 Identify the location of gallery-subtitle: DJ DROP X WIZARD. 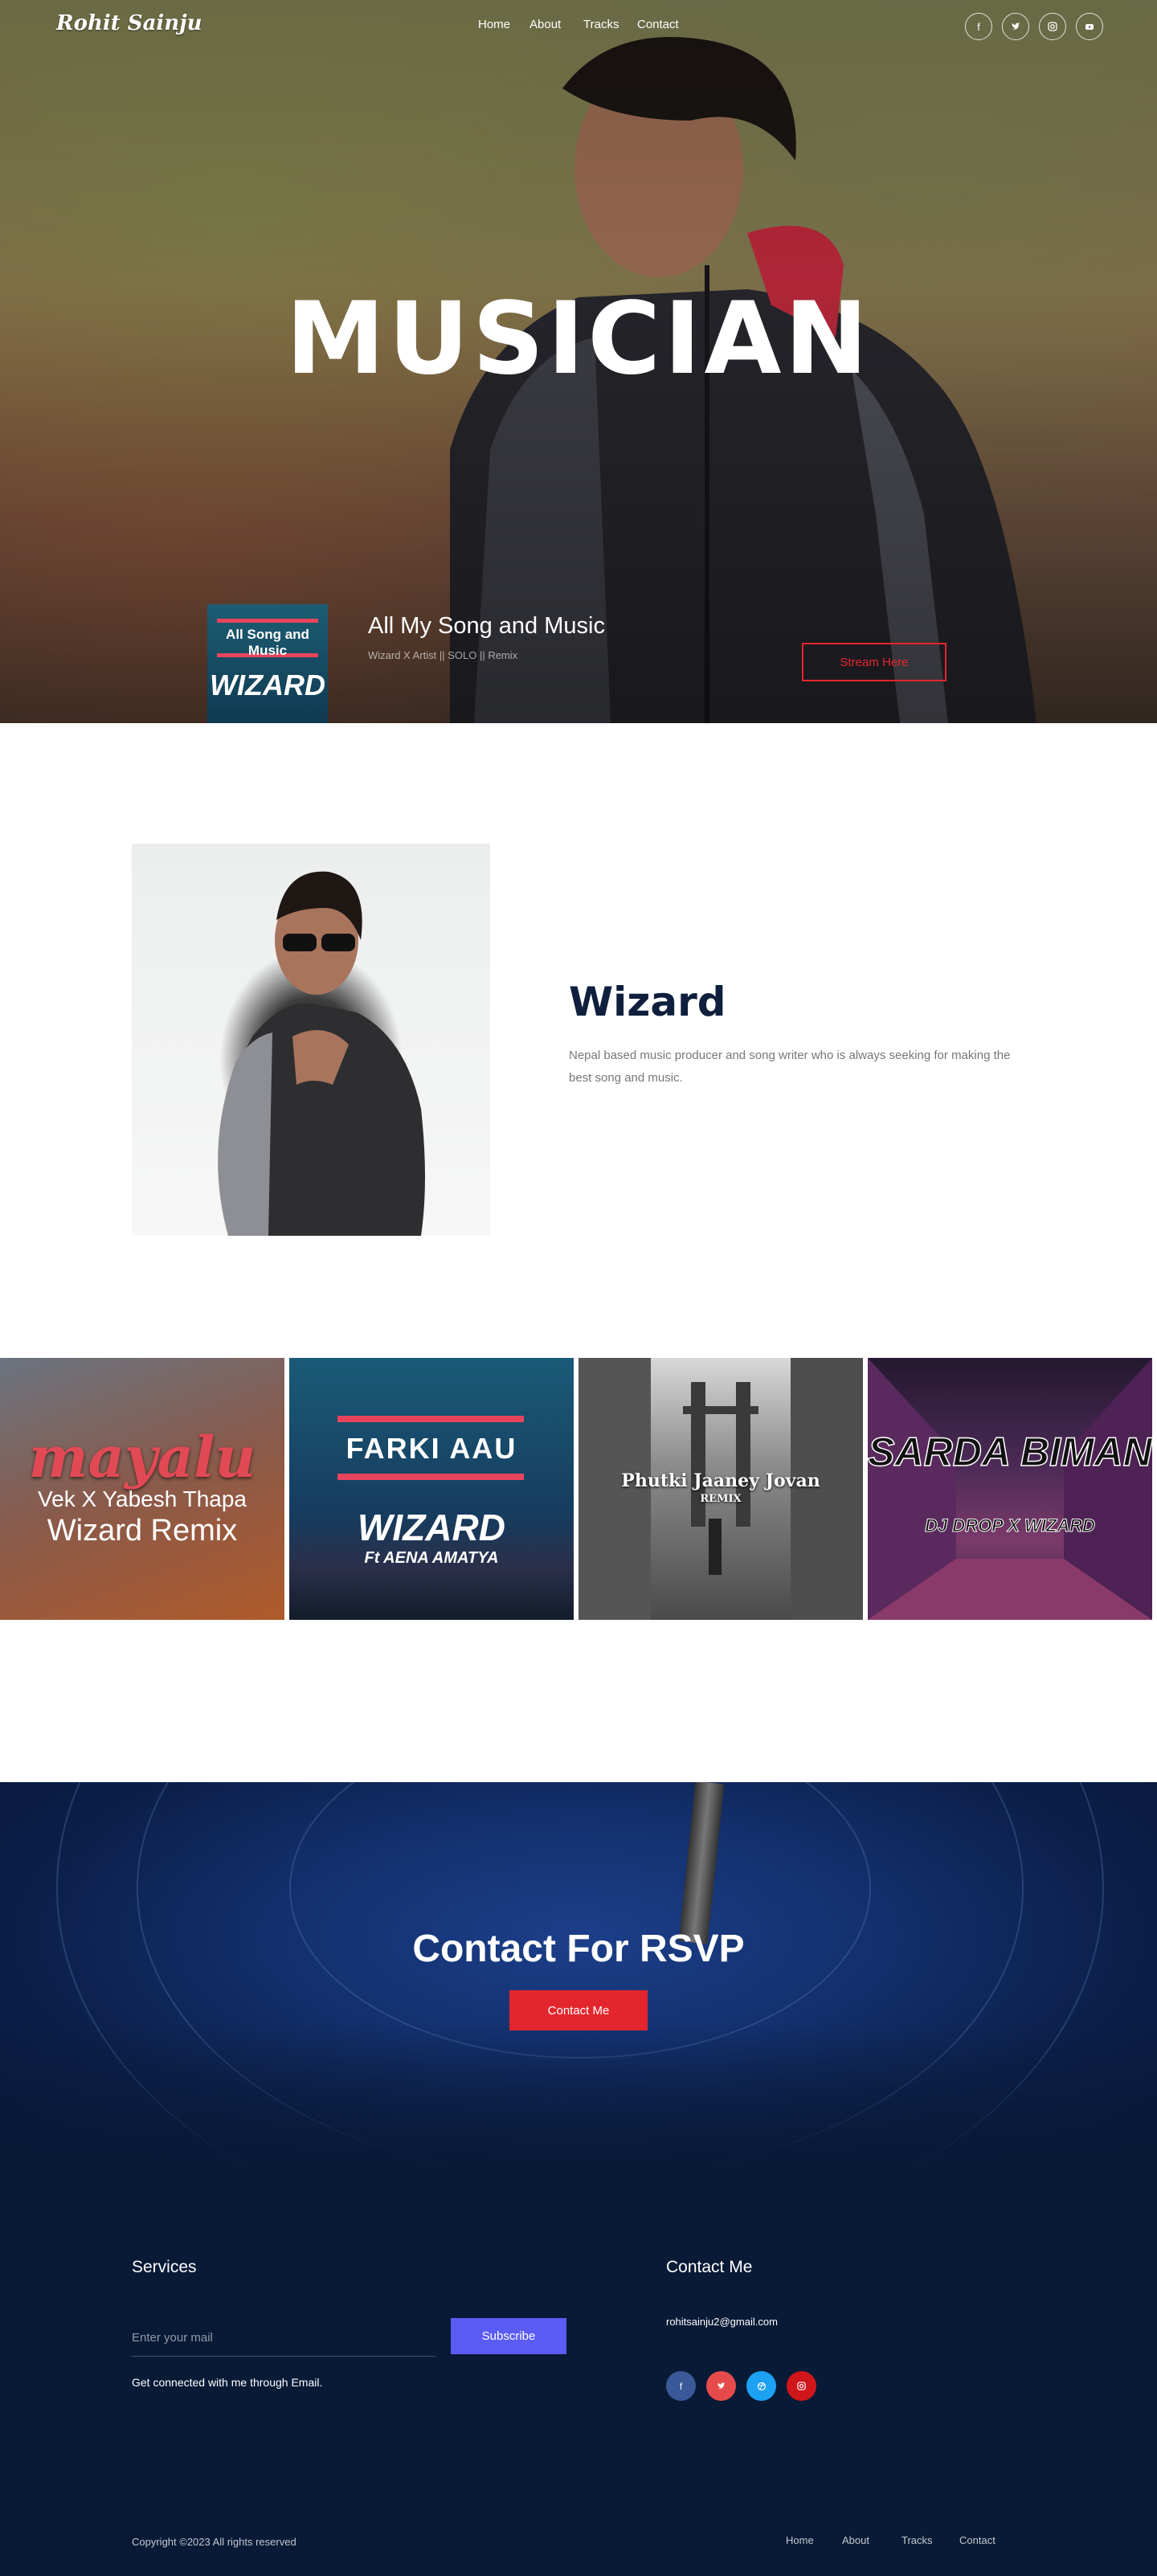
(1010, 1526).